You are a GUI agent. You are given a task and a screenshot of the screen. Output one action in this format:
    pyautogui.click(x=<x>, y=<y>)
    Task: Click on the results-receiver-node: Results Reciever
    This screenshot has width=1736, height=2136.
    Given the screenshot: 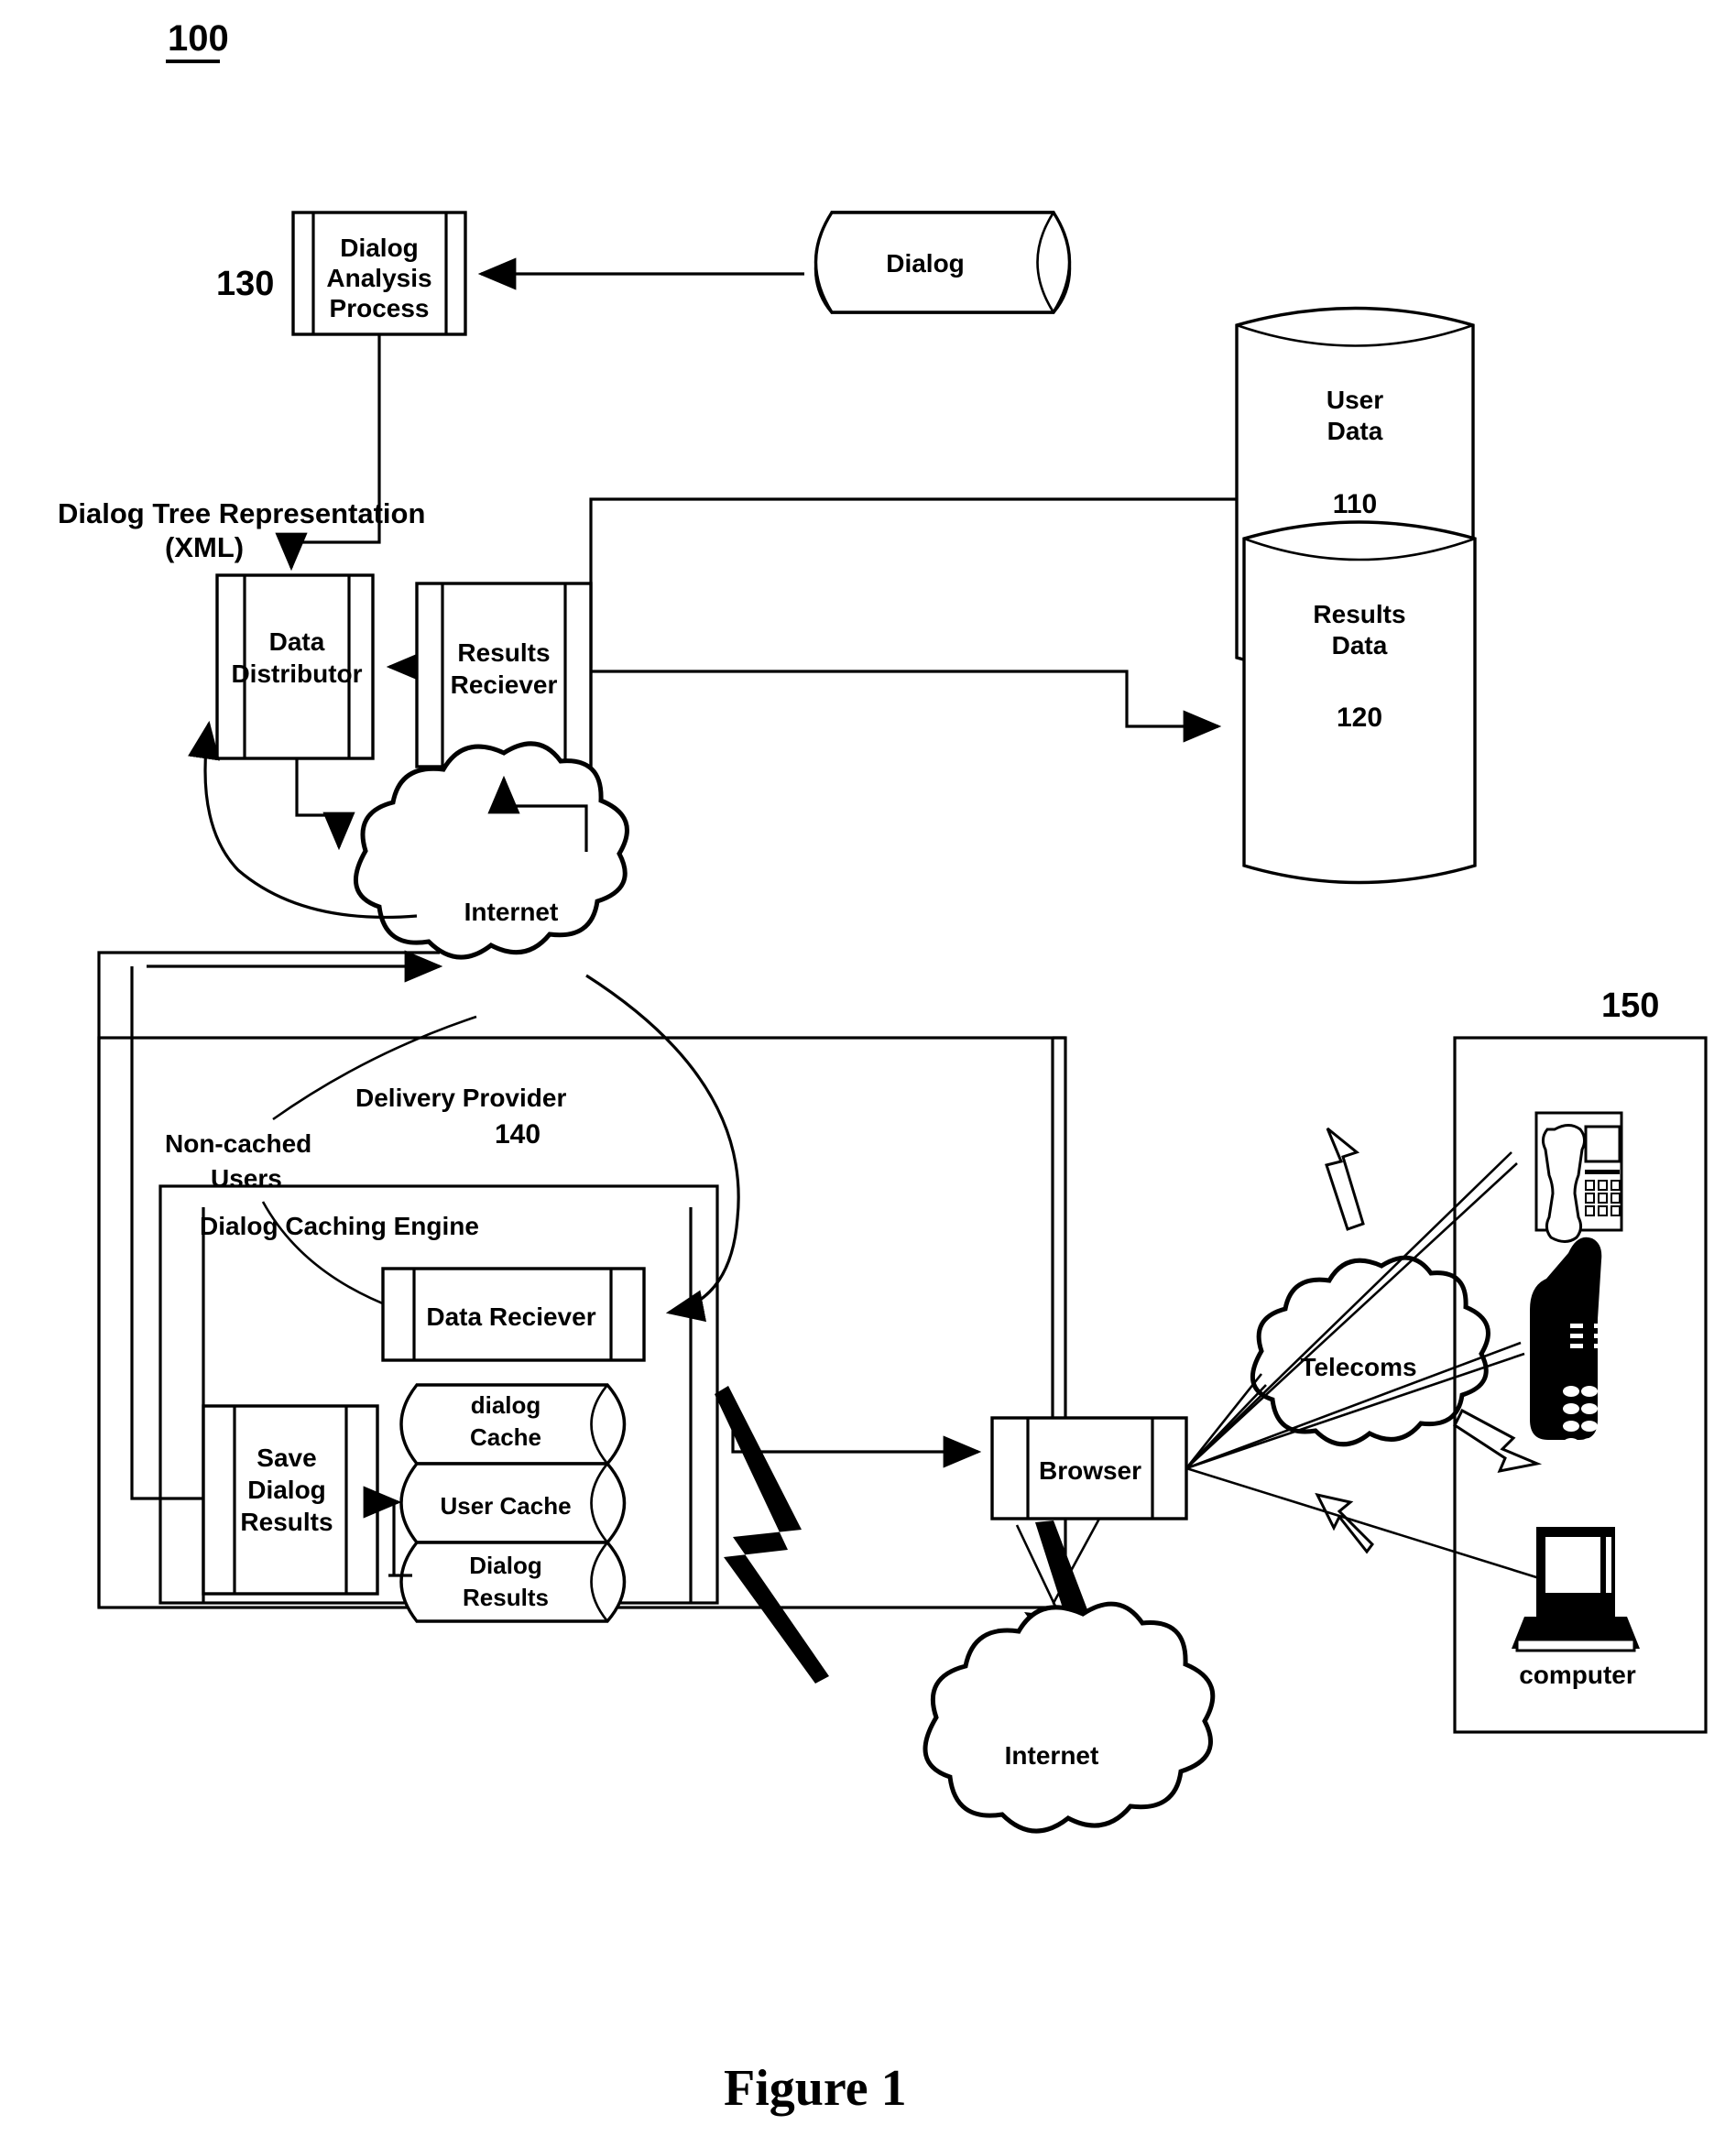 What is the action you would take?
    pyautogui.click(x=504, y=675)
    